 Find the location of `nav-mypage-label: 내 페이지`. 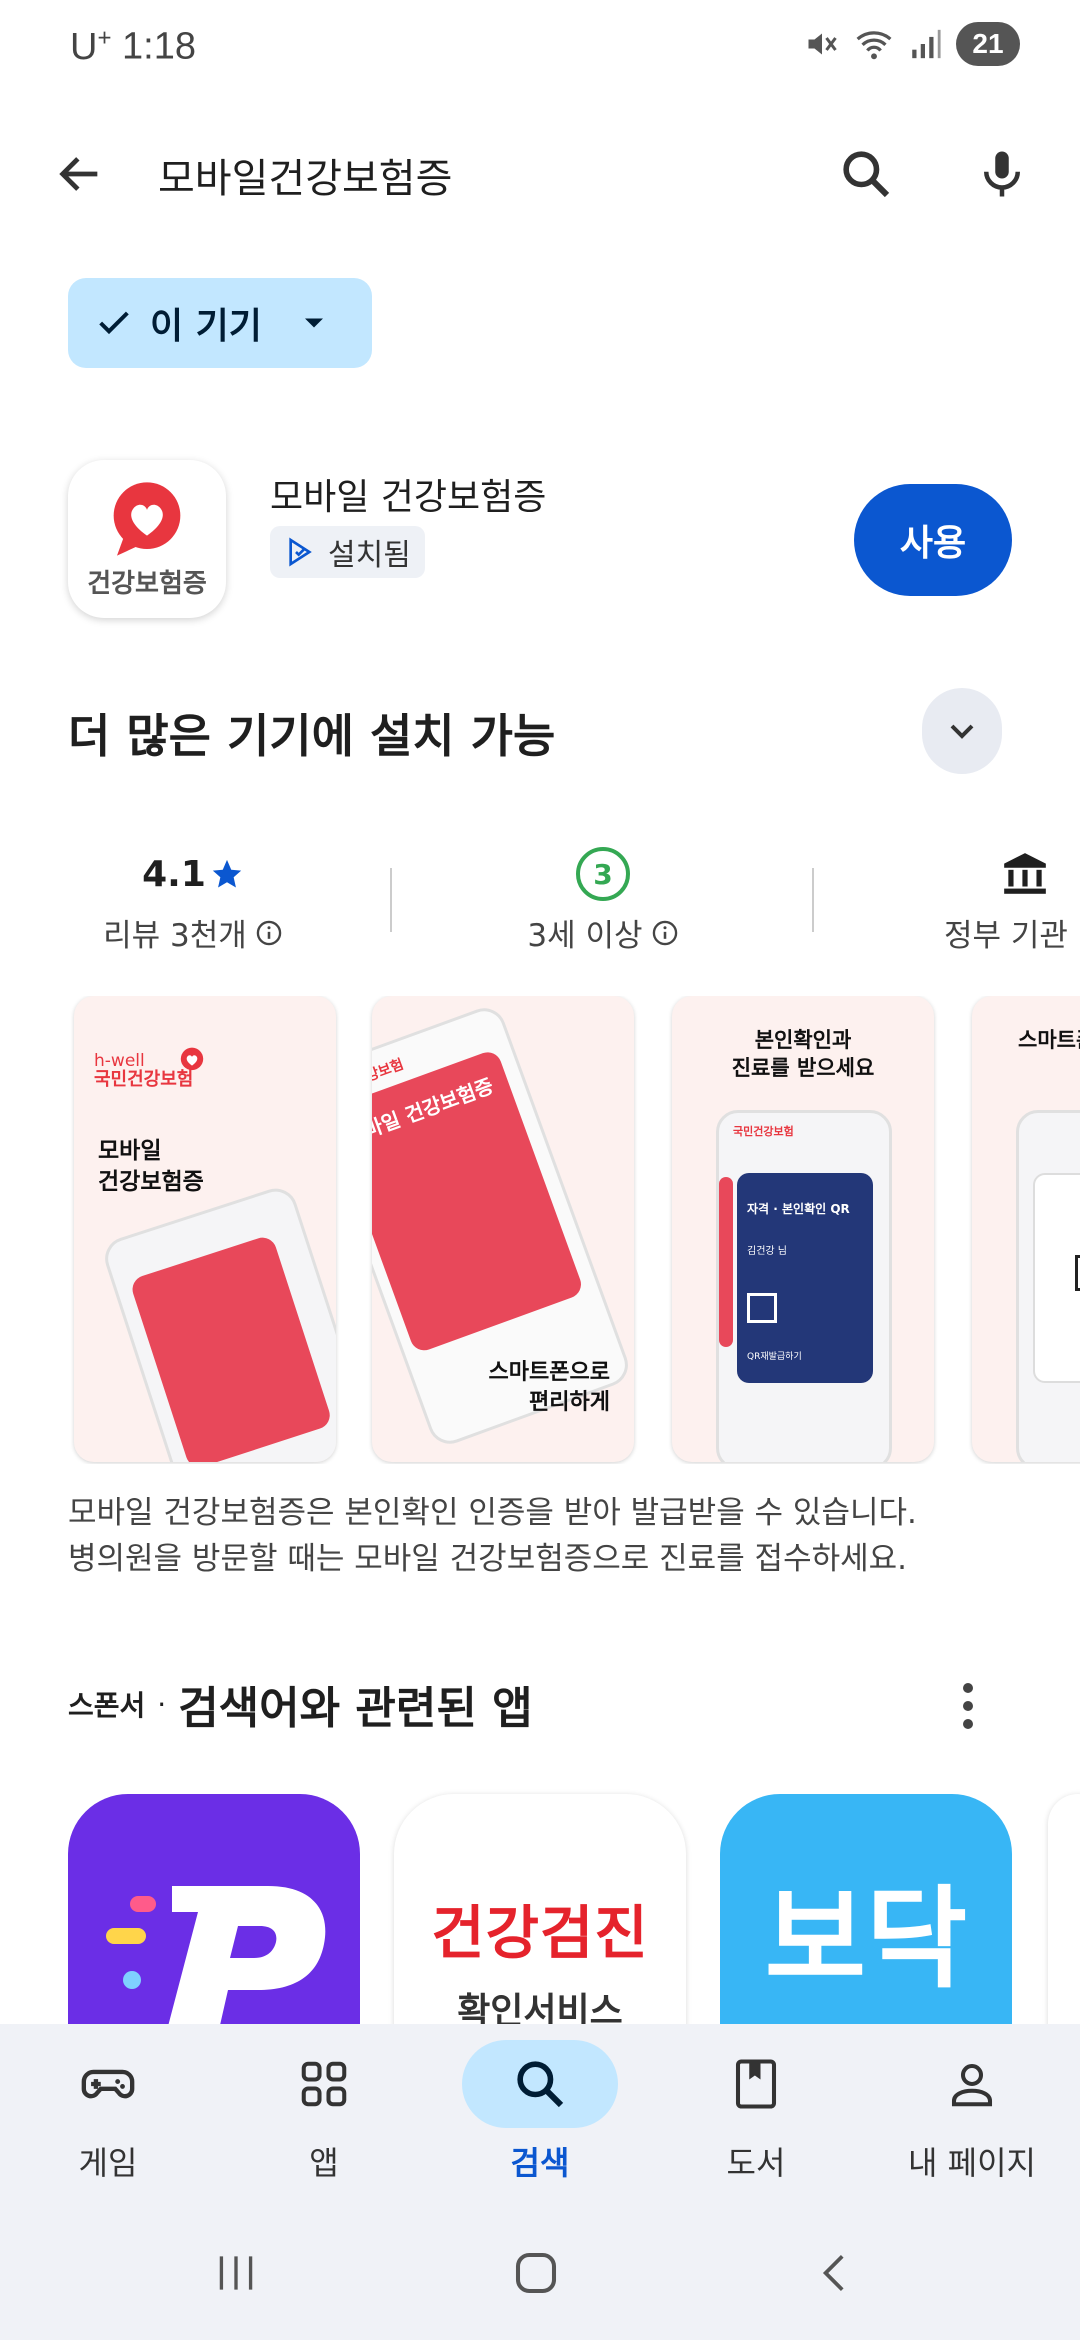

nav-mypage-label: 내 페이지 is located at coordinates (972, 2163).